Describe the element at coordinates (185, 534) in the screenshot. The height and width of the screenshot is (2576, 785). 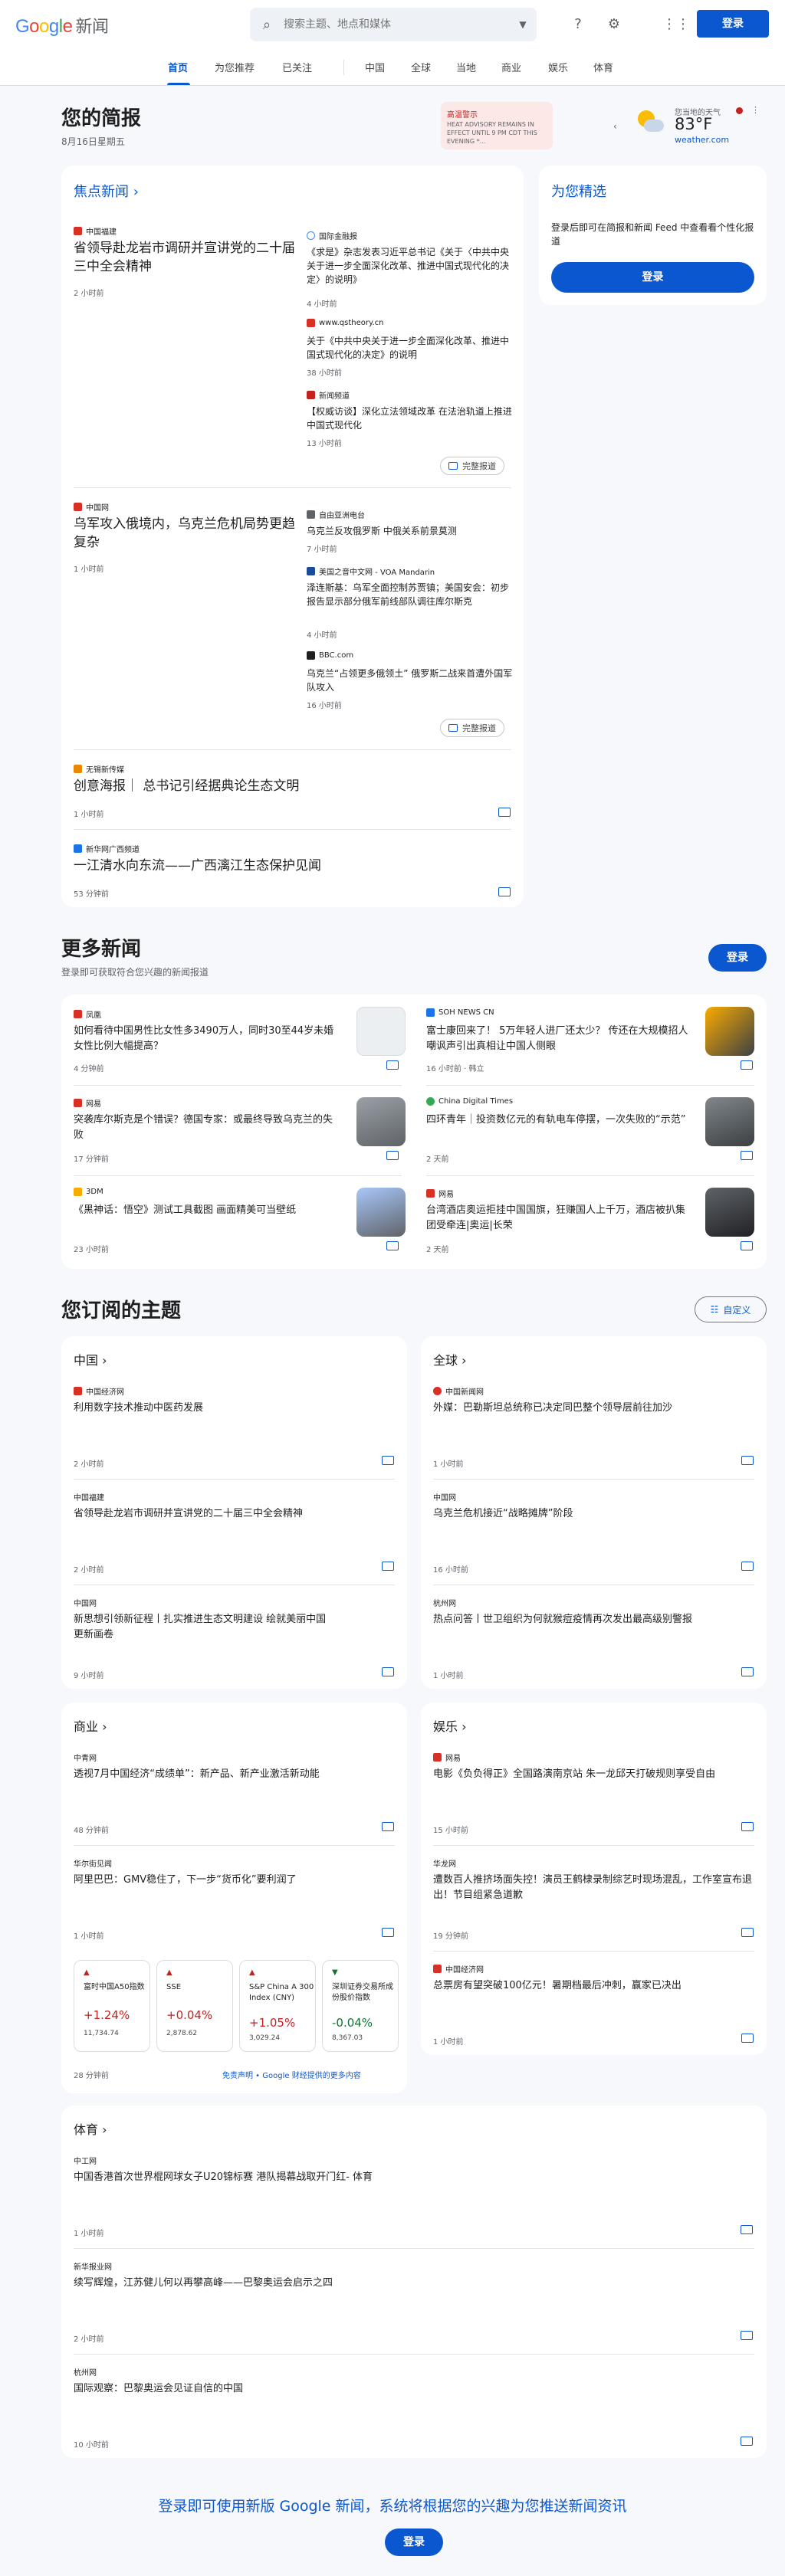
I see `story-headline: 乌军攻入俄境内，乌克兰危机局势更趋复杂` at that location.